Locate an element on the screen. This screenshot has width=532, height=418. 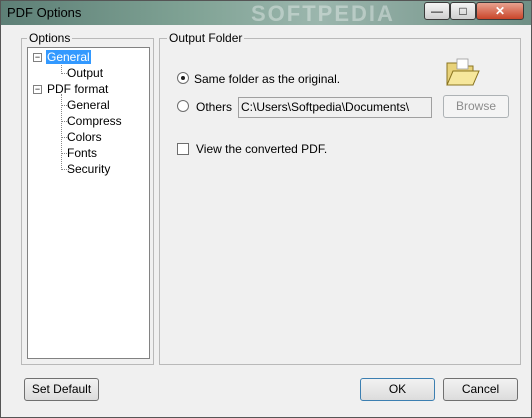
same-folder-radio is located at coordinates (183, 78).